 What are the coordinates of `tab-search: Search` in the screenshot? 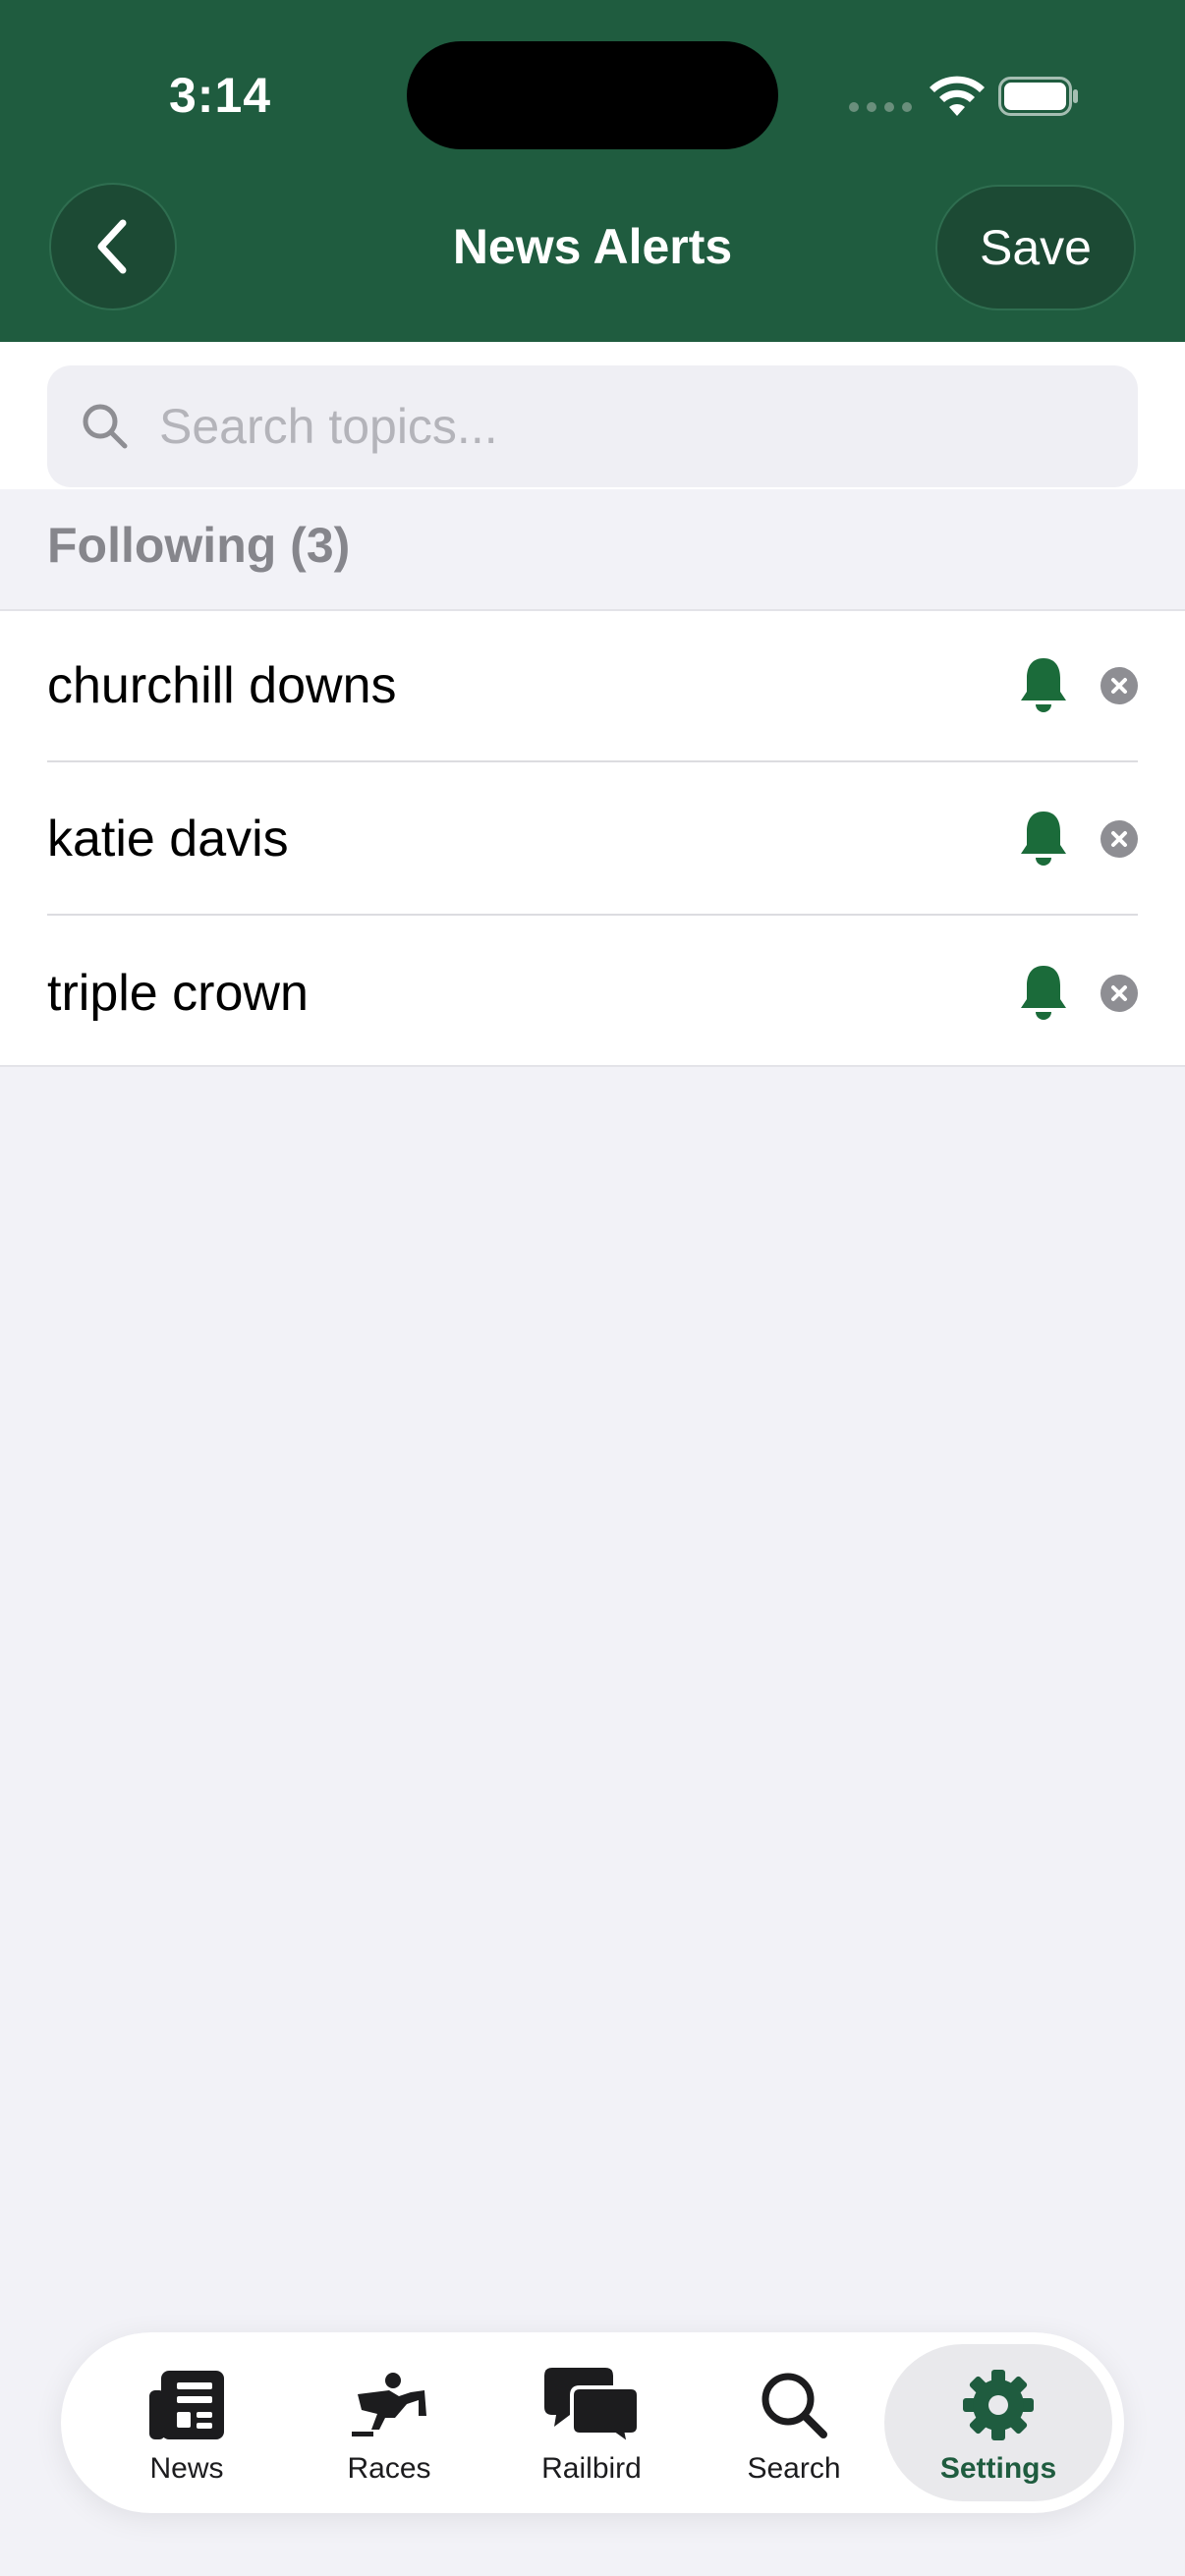 It's located at (794, 2422).